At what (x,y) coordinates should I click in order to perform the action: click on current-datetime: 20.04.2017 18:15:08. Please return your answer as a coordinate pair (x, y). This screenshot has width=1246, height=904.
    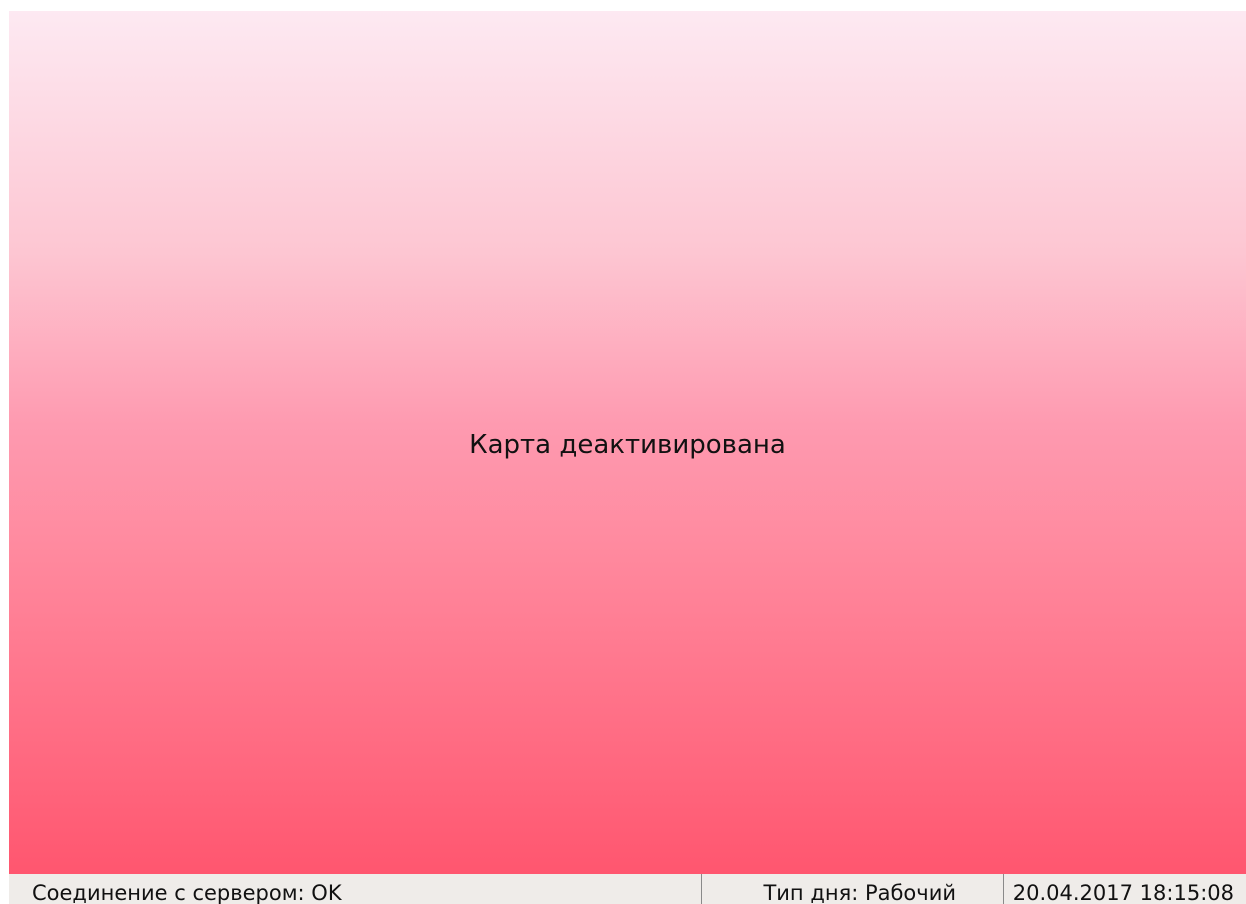
    Looking at the image, I should click on (1123, 892).